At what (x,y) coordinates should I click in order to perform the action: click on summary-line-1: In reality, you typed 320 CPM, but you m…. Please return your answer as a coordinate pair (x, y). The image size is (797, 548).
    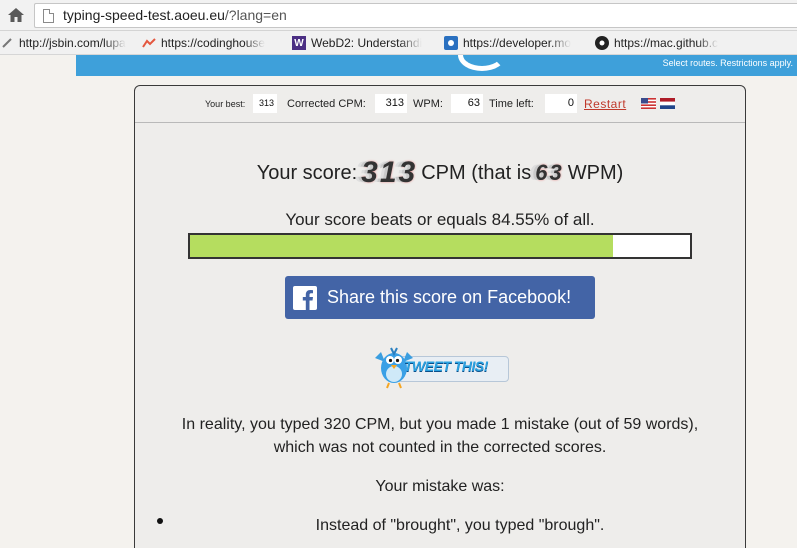
    Looking at the image, I should click on (440, 424).